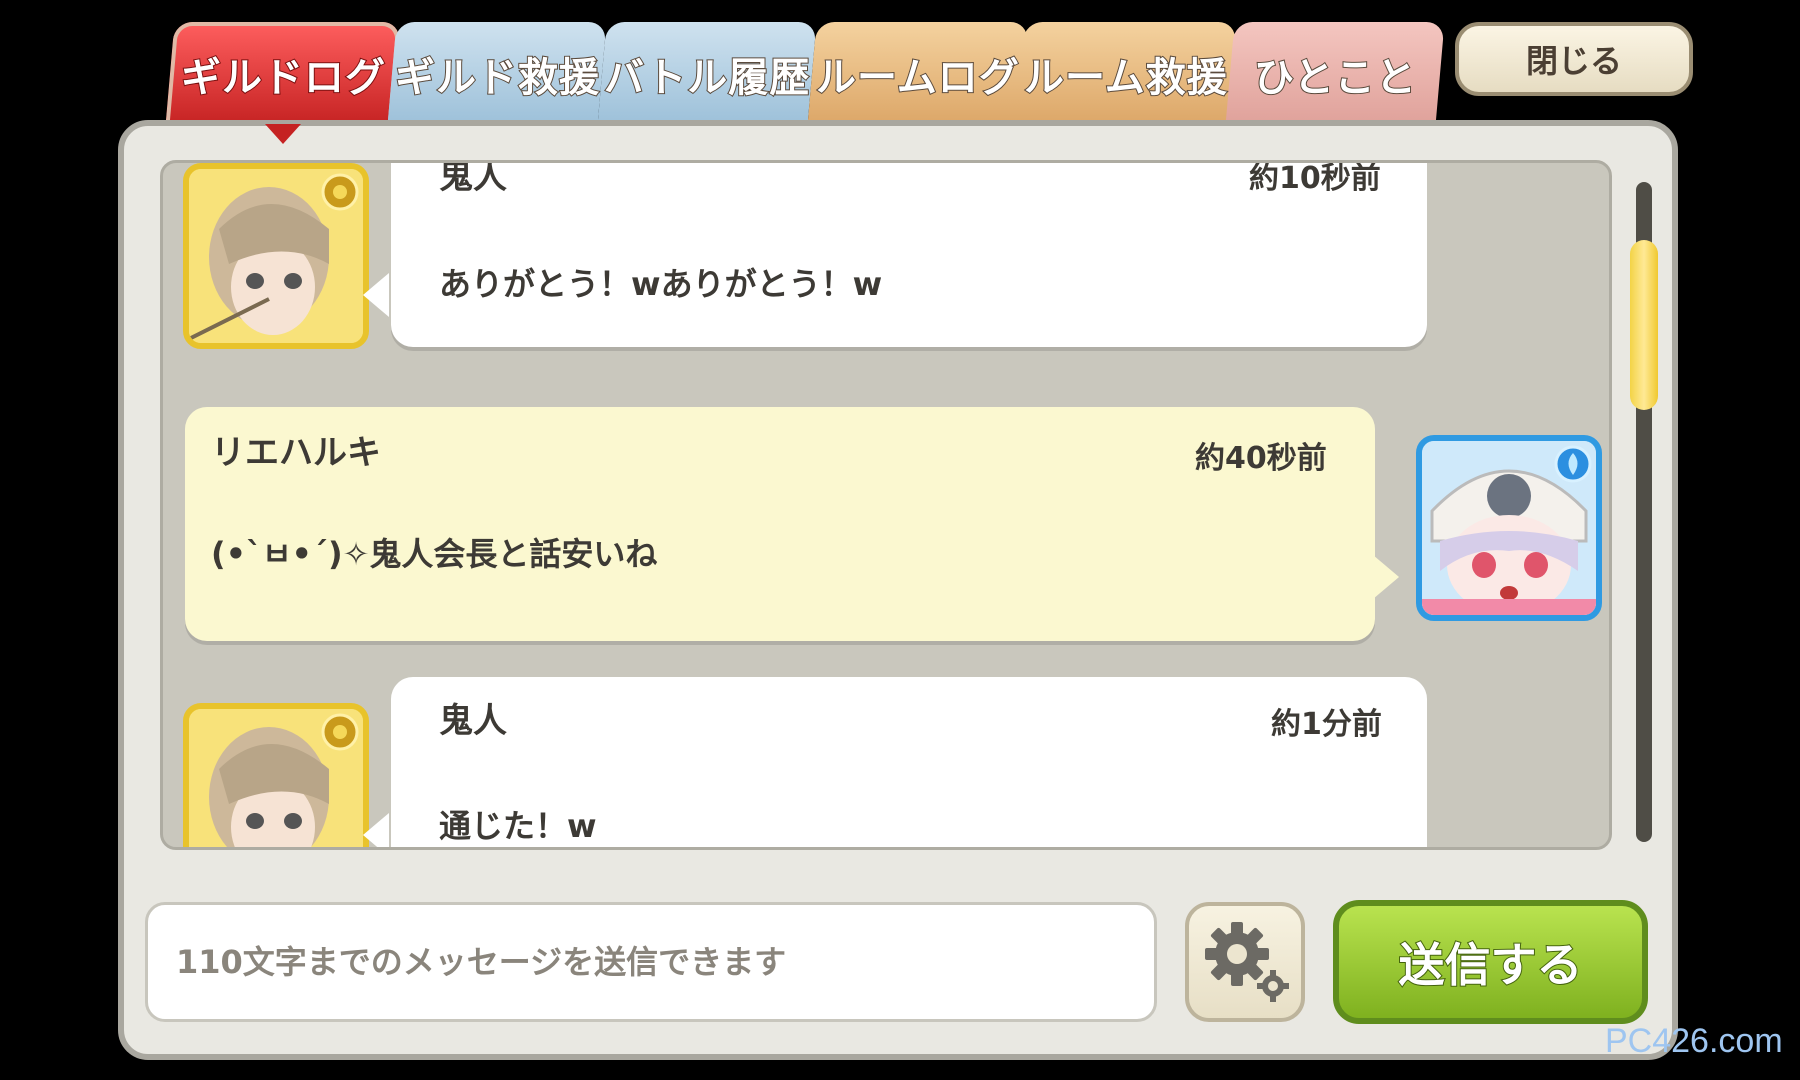 The image size is (1800, 1080). Describe the element at coordinates (1335, 78) in the screenshot. I see `tab-hitokoto-label: ひとこと` at that location.